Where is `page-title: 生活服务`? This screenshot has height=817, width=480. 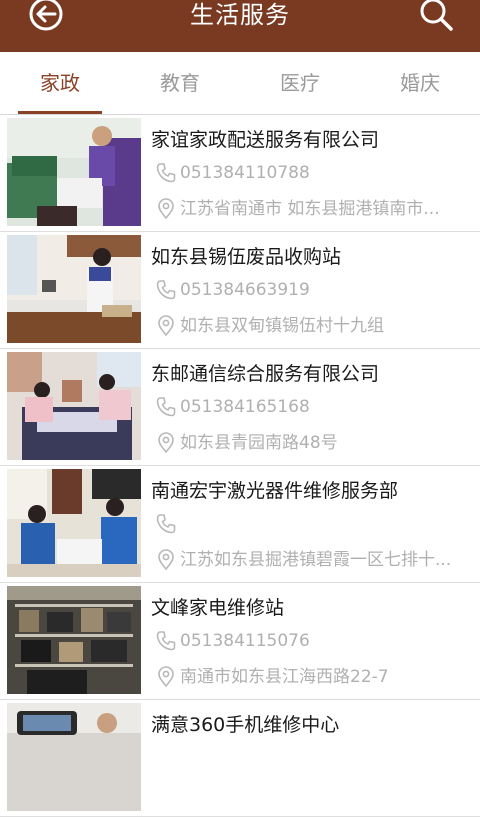
page-title: 生活服务 is located at coordinates (240, 15).